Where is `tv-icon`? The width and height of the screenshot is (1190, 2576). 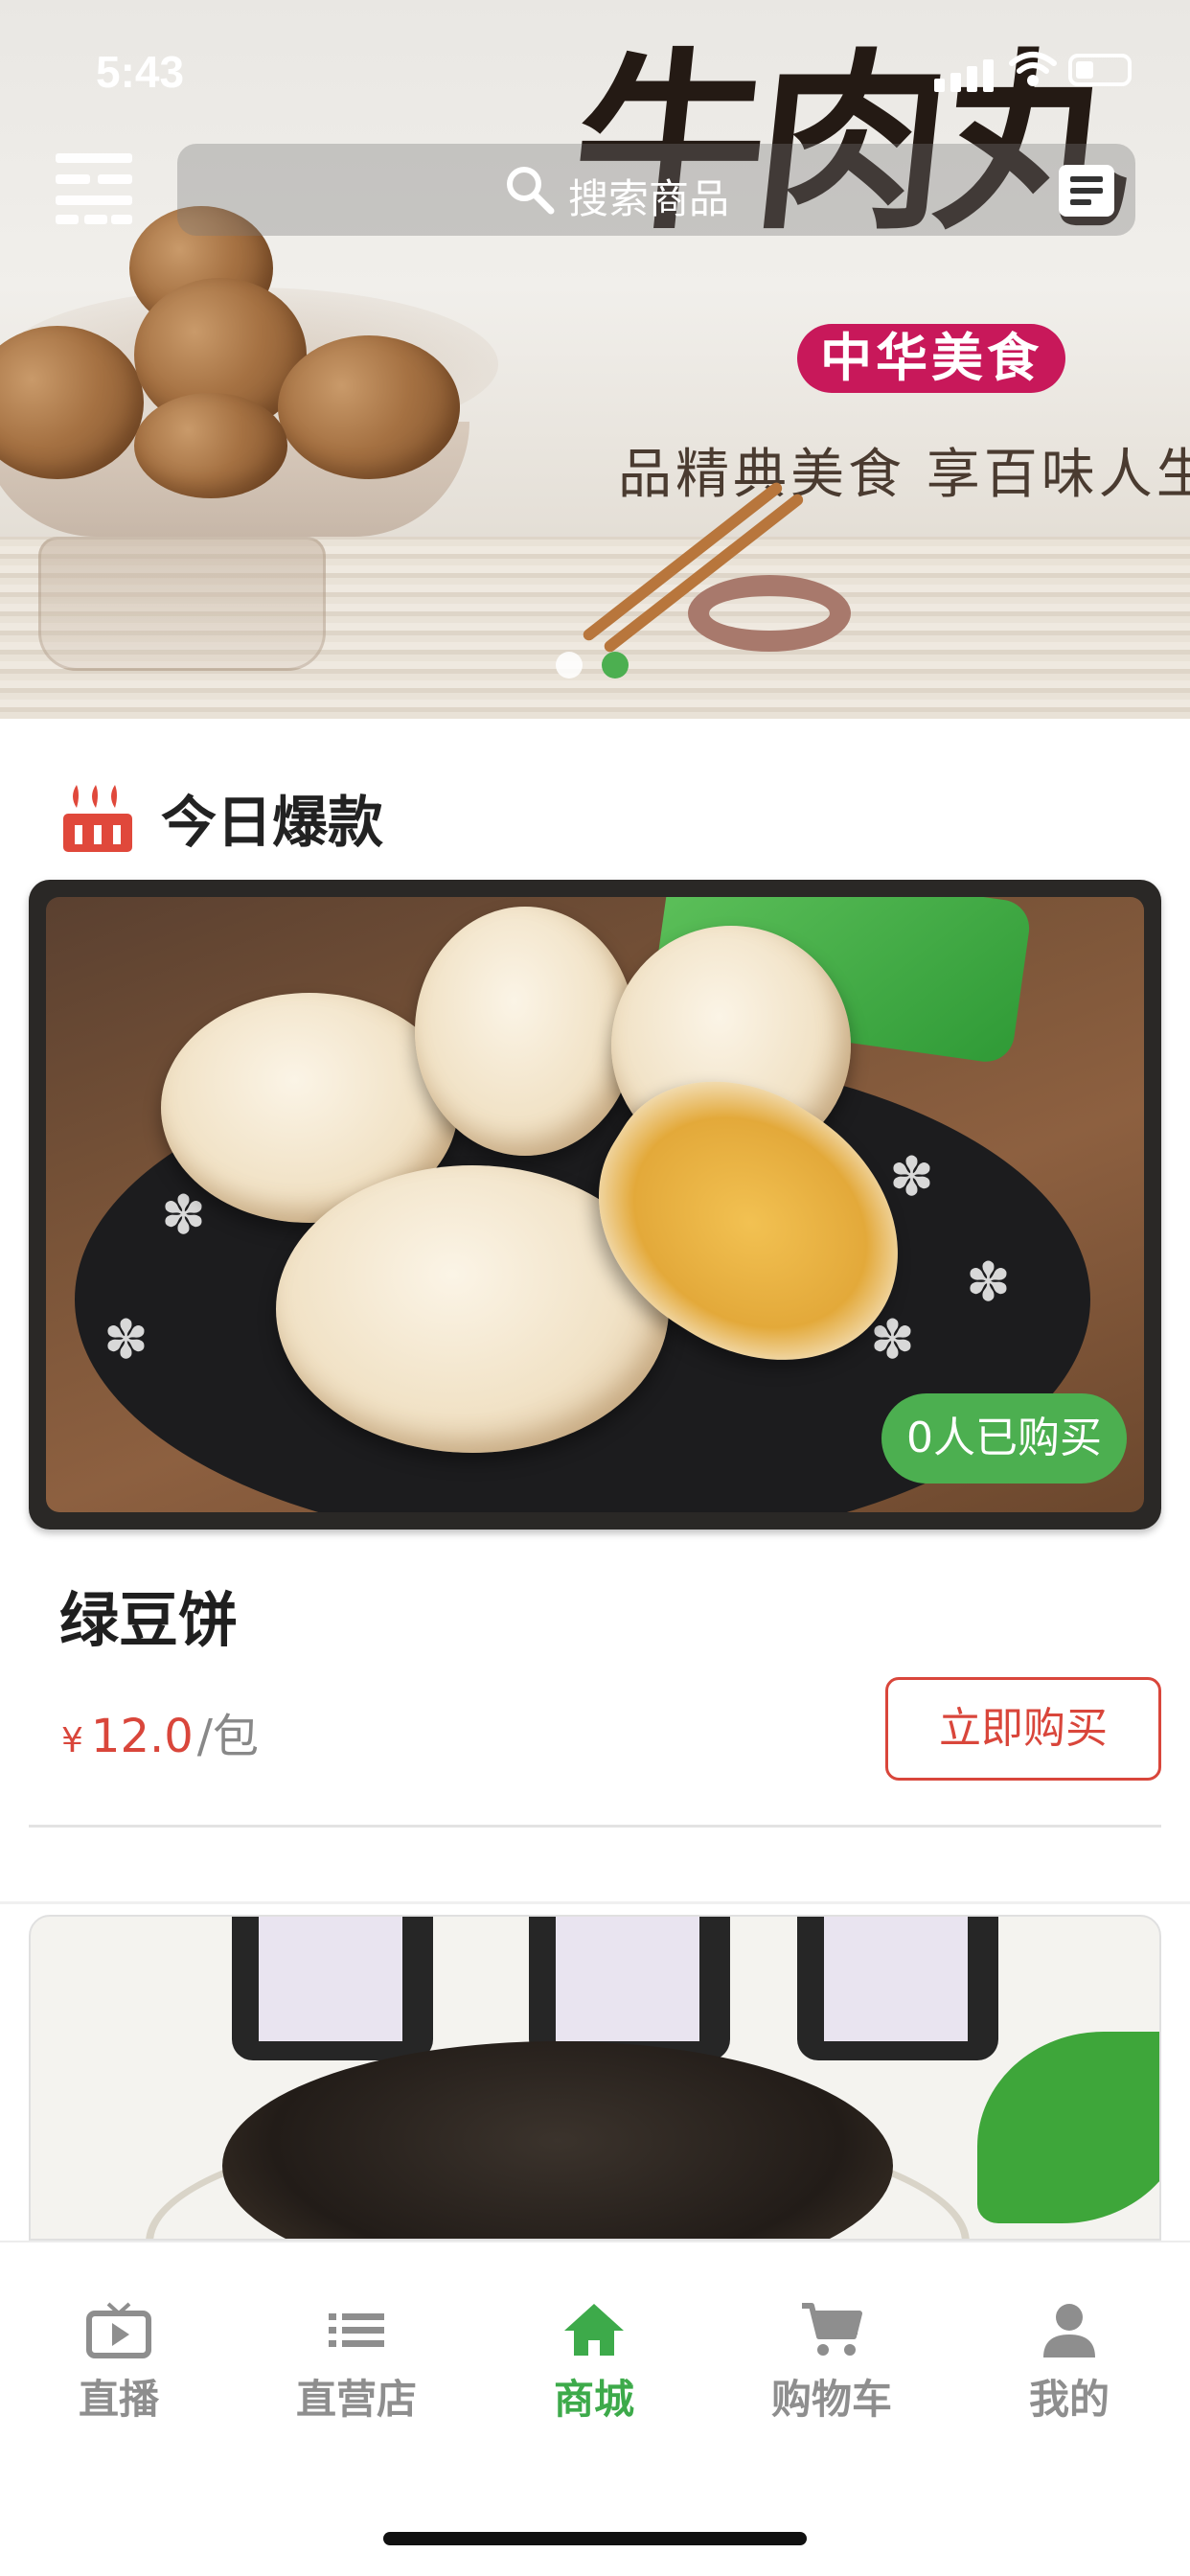 tv-icon is located at coordinates (119, 2330).